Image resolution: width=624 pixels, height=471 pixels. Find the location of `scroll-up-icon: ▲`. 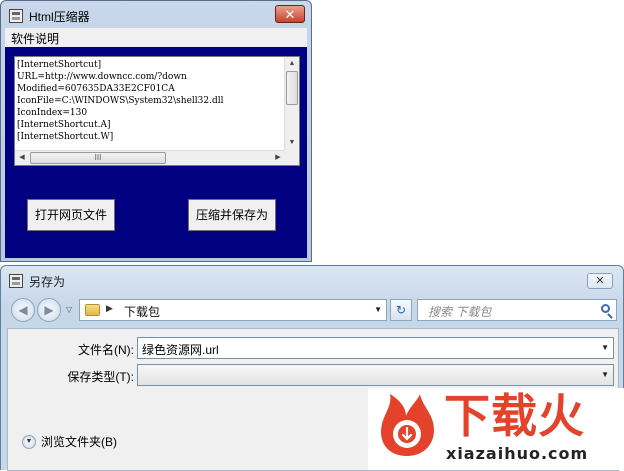

scroll-up-icon: ▲ is located at coordinates (292, 64).